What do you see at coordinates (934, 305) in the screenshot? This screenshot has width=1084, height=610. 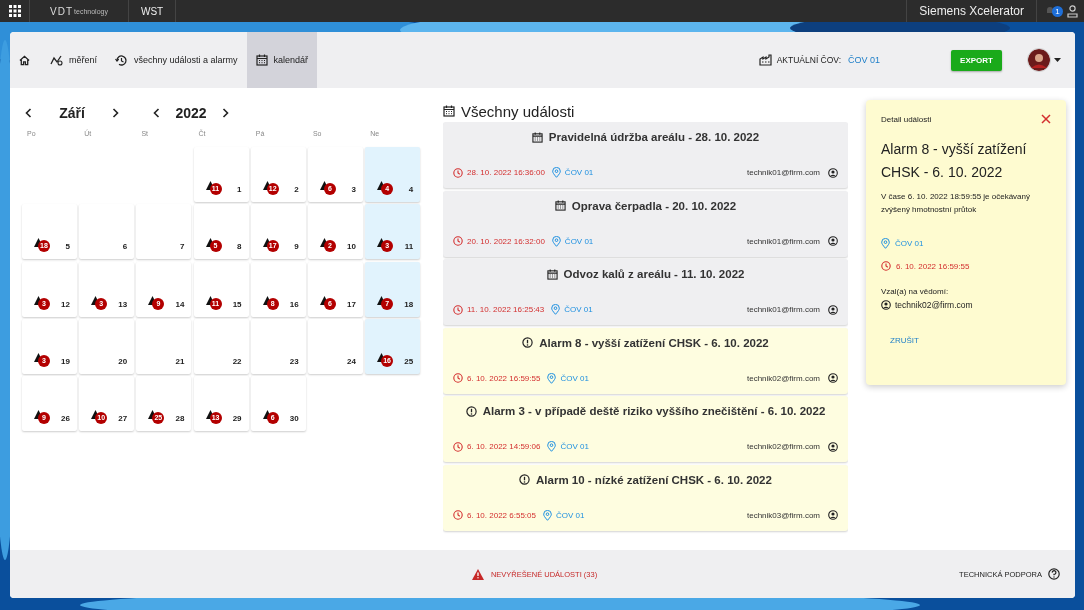 I see `ack-user: technik02@firm.com` at bounding box center [934, 305].